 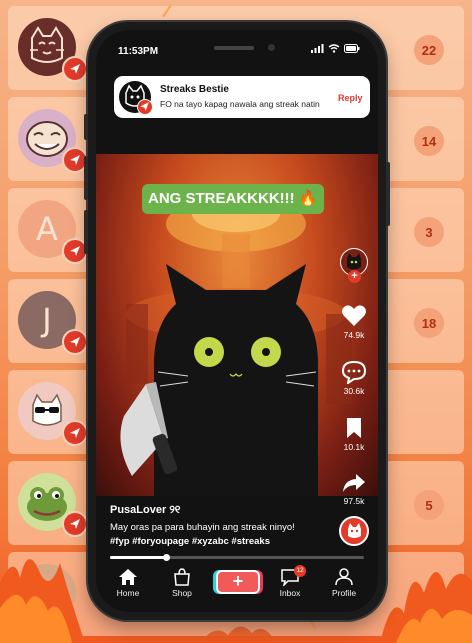 I want to click on nav-shop-label: Shop, so click(x=182, y=593).